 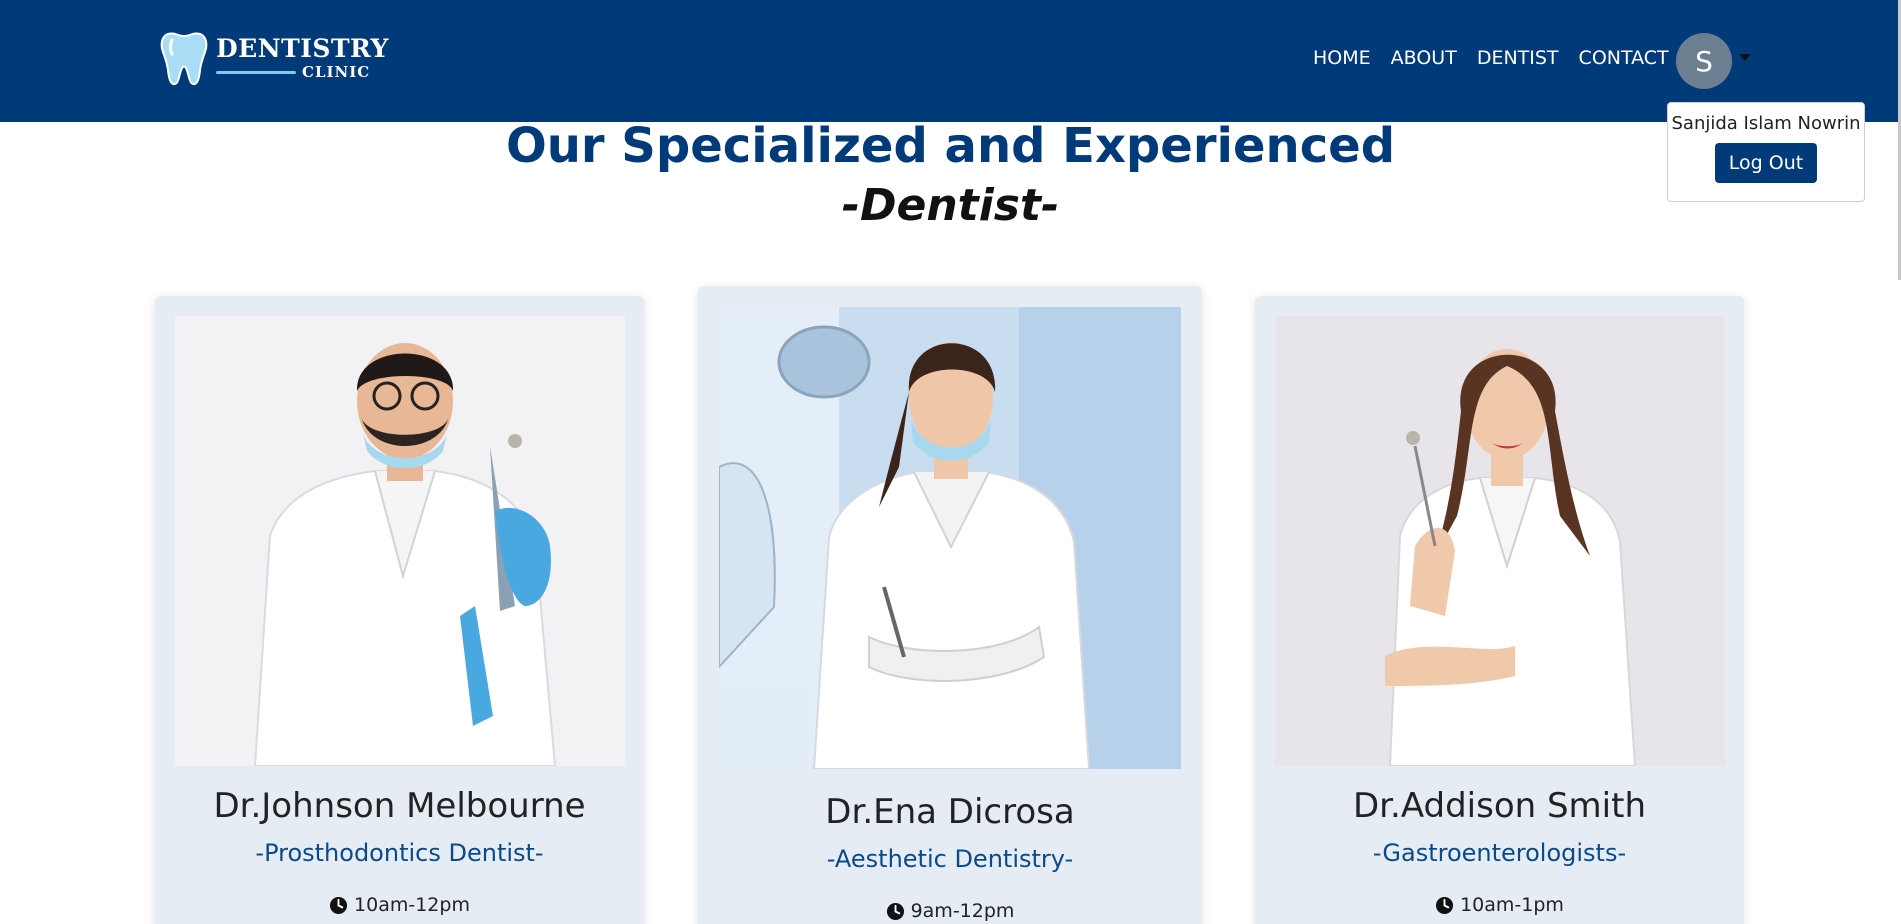 I want to click on nav-link-contact: CONTACT, so click(x=1624, y=58).